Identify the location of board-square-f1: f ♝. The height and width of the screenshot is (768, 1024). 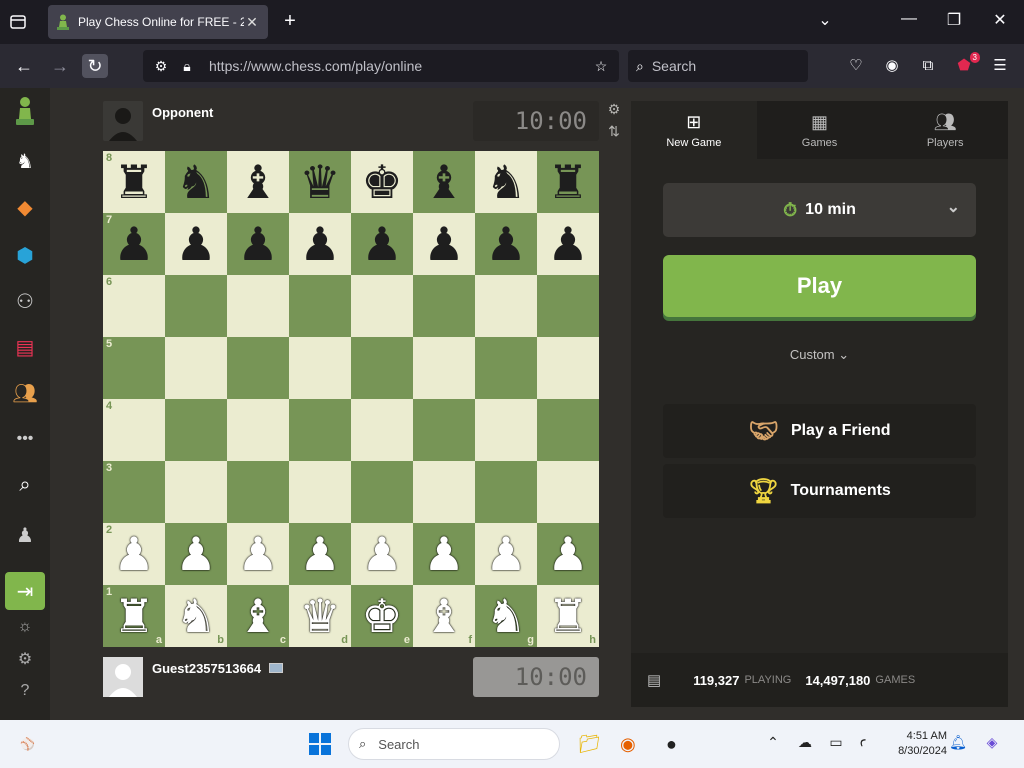
(444, 616).